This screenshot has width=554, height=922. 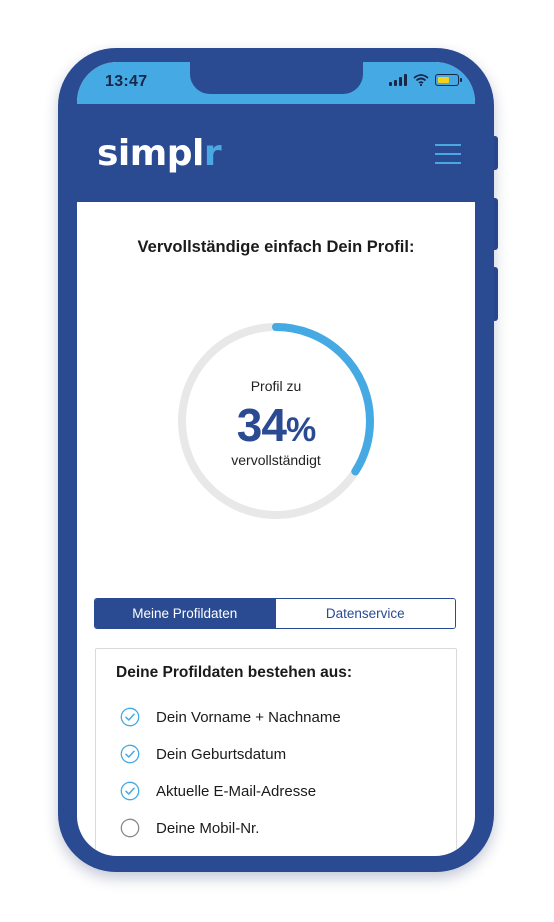 What do you see at coordinates (276, 247) in the screenshot?
I see `profile-title: Vervollständige einfach Dein Profil:` at bounding box center [276, 247].